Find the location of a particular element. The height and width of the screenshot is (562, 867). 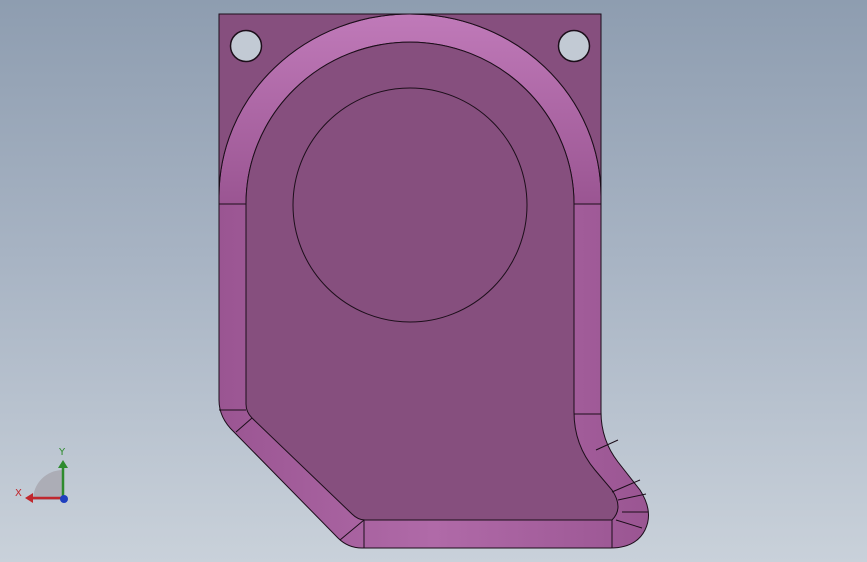

mounting-hole-left is located at coordinates (246, 46).